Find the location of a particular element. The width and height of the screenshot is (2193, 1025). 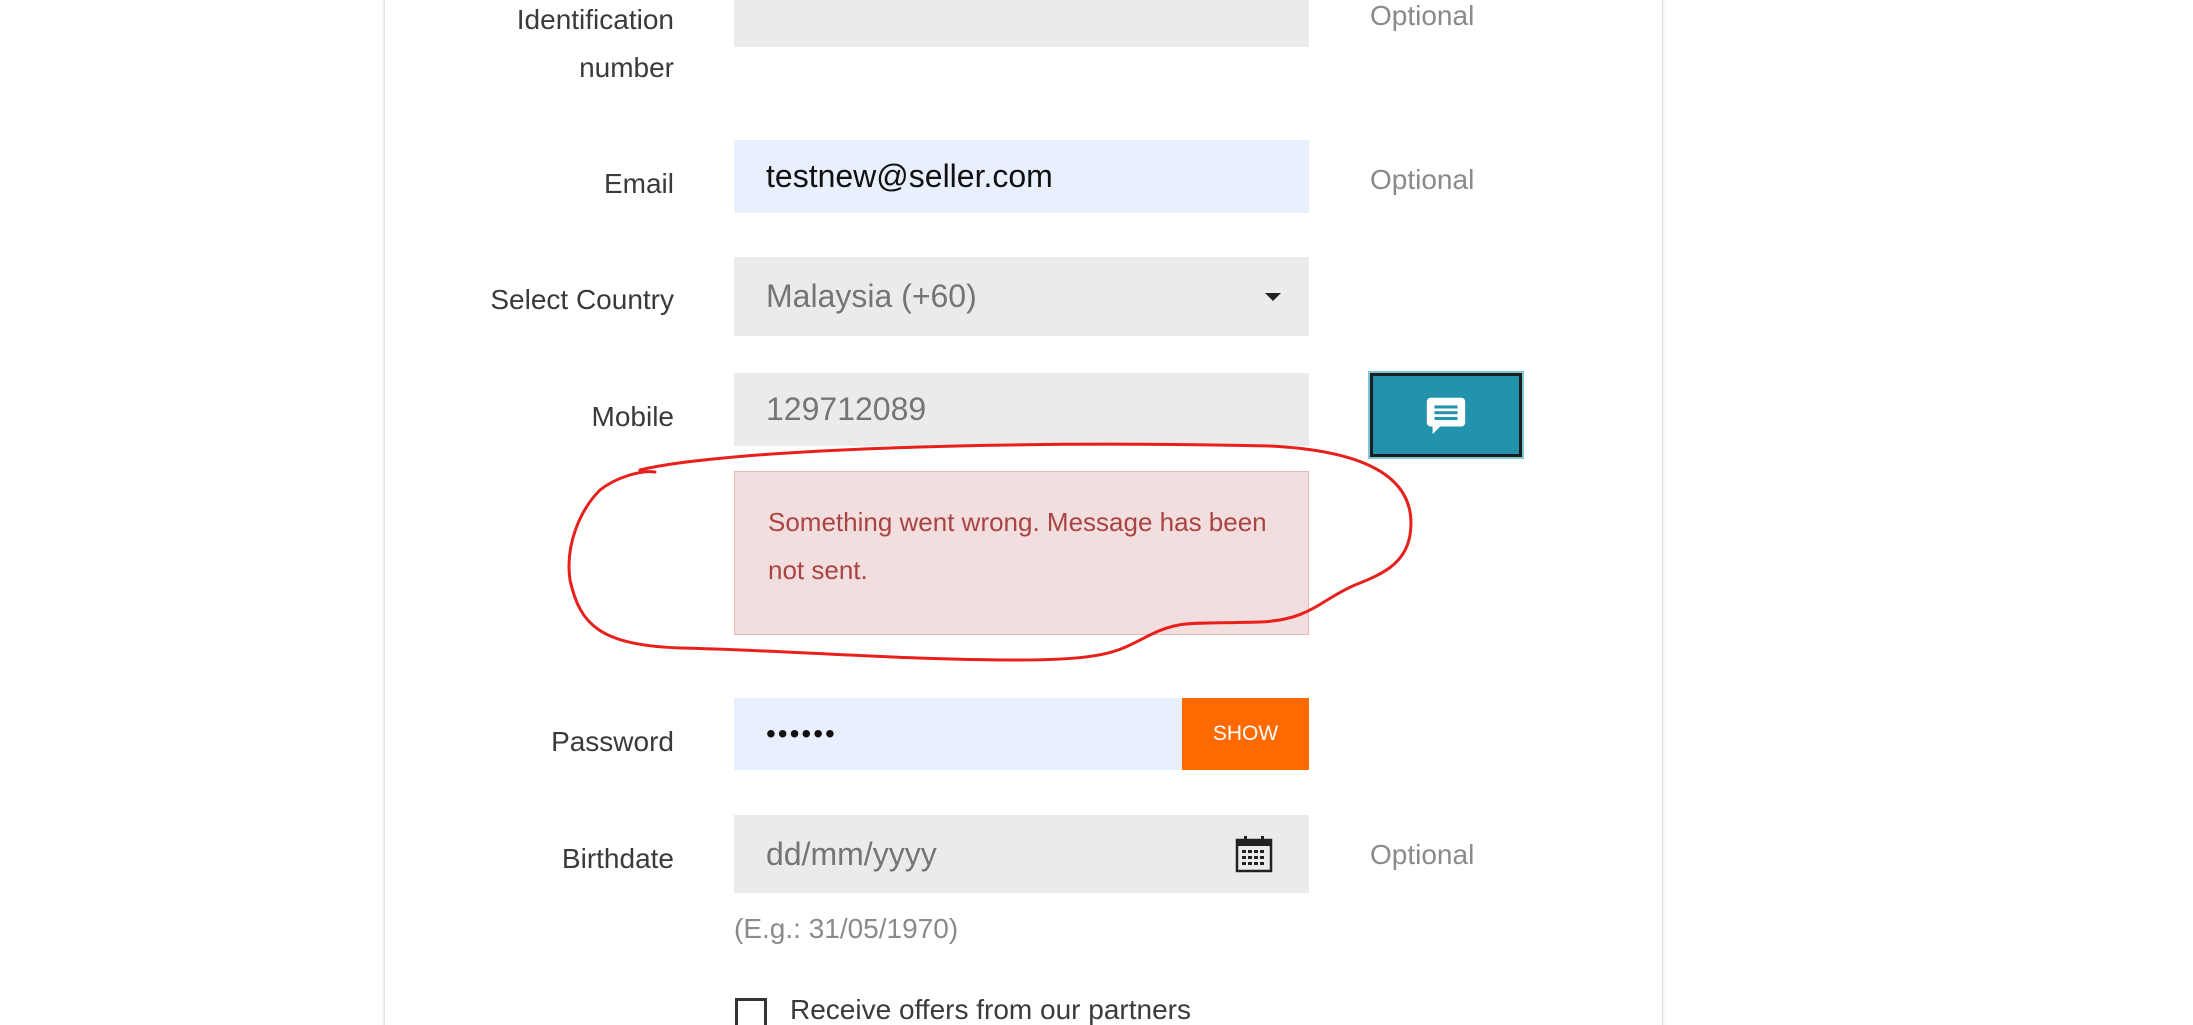

birthdate-placeholder: dd/mm/yyyy is located at coordinates (851, 853).